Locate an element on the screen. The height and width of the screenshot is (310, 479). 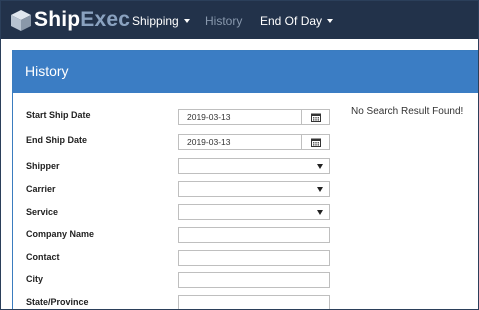
nav-shipping-label: Shipping is located at coordinates (155, 21).